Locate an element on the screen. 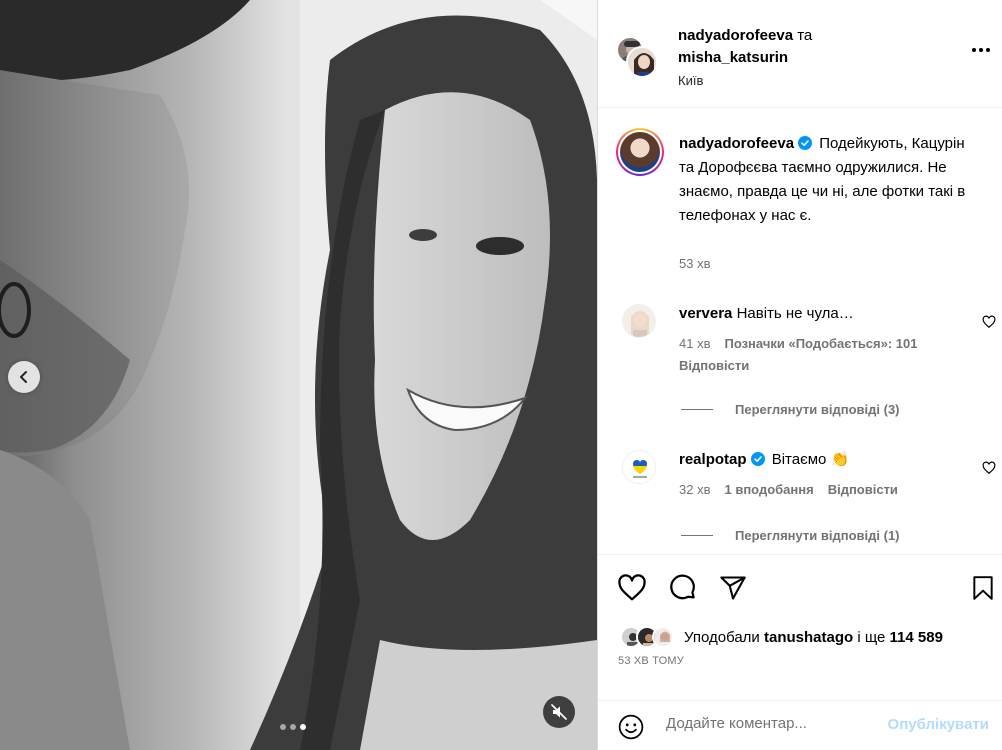 Image resolution: width=1002 pixels, height=750 pixels. likes-count-link: 114 589 is located at coordinates (916, 637).